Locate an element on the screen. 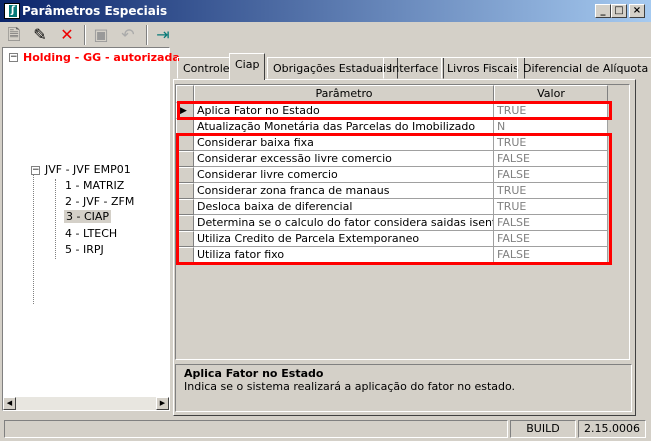 Image resolution: width=651 pixels, height=441 pixels. description-title: Aplica Fator no Estado is located at coordinates (254, 373).